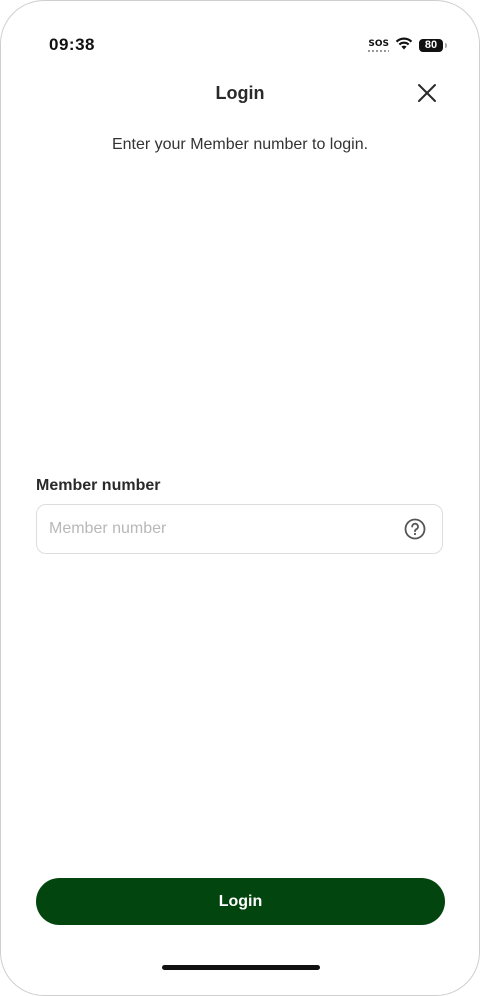 This screenshot has height=996, width=480. Describe the element at coordinates (98, 485) in the screenshot. I see `member-number-label: Member number` at that location.